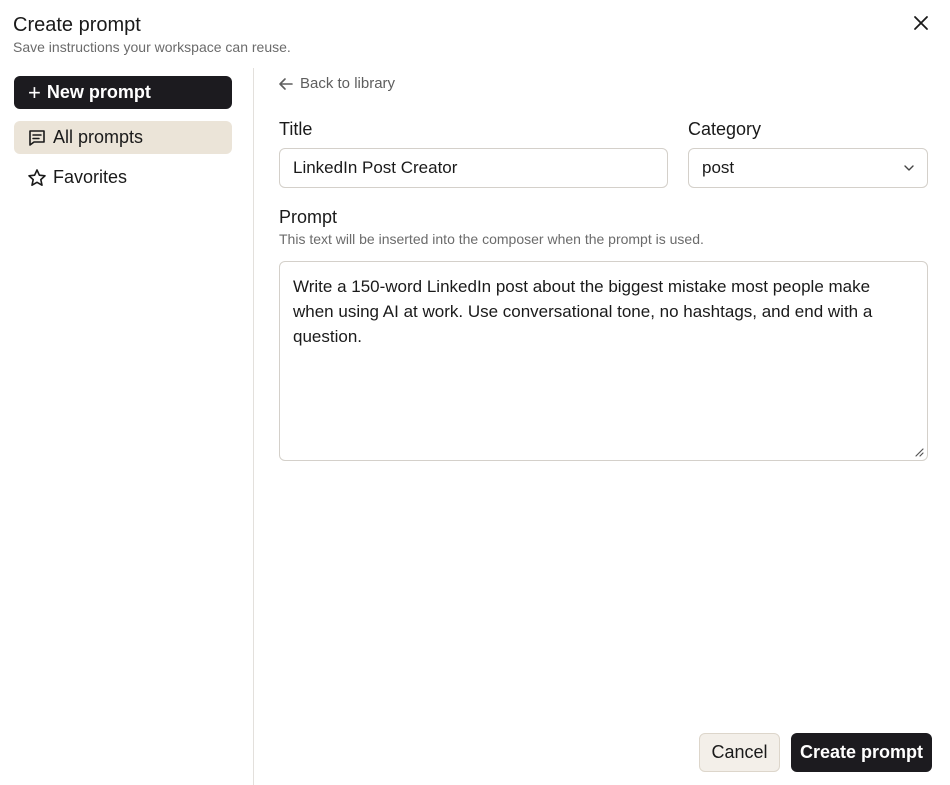 The height and width of the screenshot is (785, 950). I want to click on create-prompt-button: Create prompt, so click(861, 752).